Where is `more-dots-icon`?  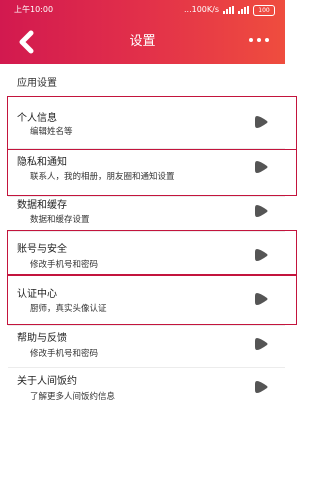 more-dots-icon is located at coordinates (259, 40).